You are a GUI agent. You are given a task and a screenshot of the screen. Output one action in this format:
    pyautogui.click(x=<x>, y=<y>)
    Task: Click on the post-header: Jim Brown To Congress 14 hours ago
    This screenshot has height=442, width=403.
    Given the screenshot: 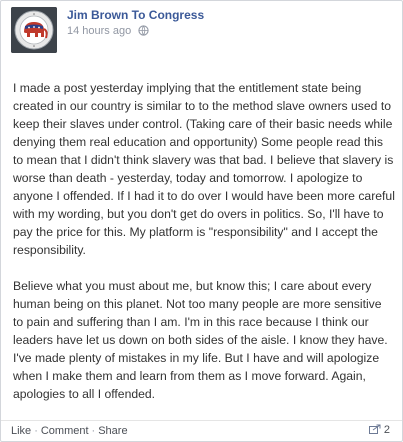 What is the action you would take?
    pyautogui.click(x=201, y=30)
    